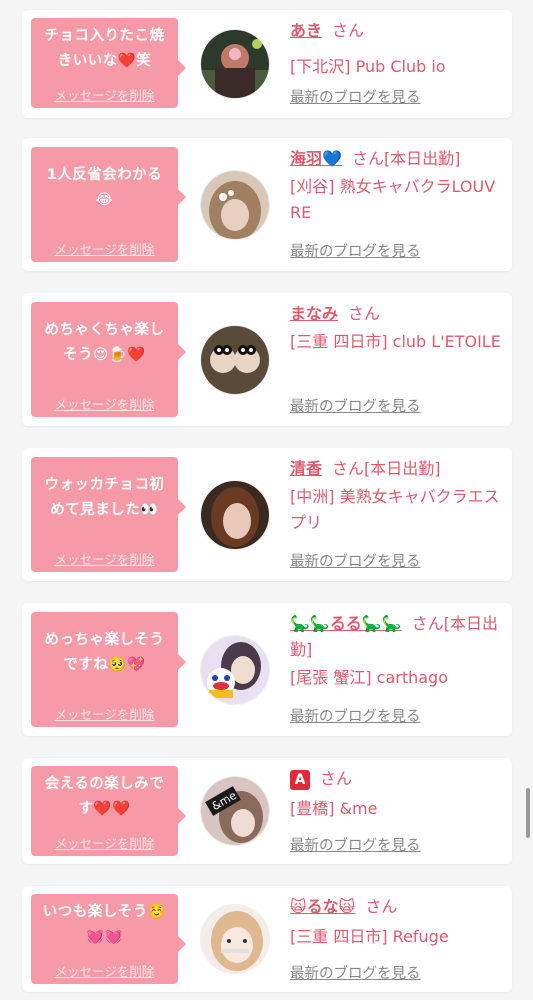 Image resolution: width=533 pixels, height=1000 pixels. What do you see at coordinates (334, 808) in the screenshot?
I see `shop-label: [豊橋] &me` at bounding box center [334, 808].